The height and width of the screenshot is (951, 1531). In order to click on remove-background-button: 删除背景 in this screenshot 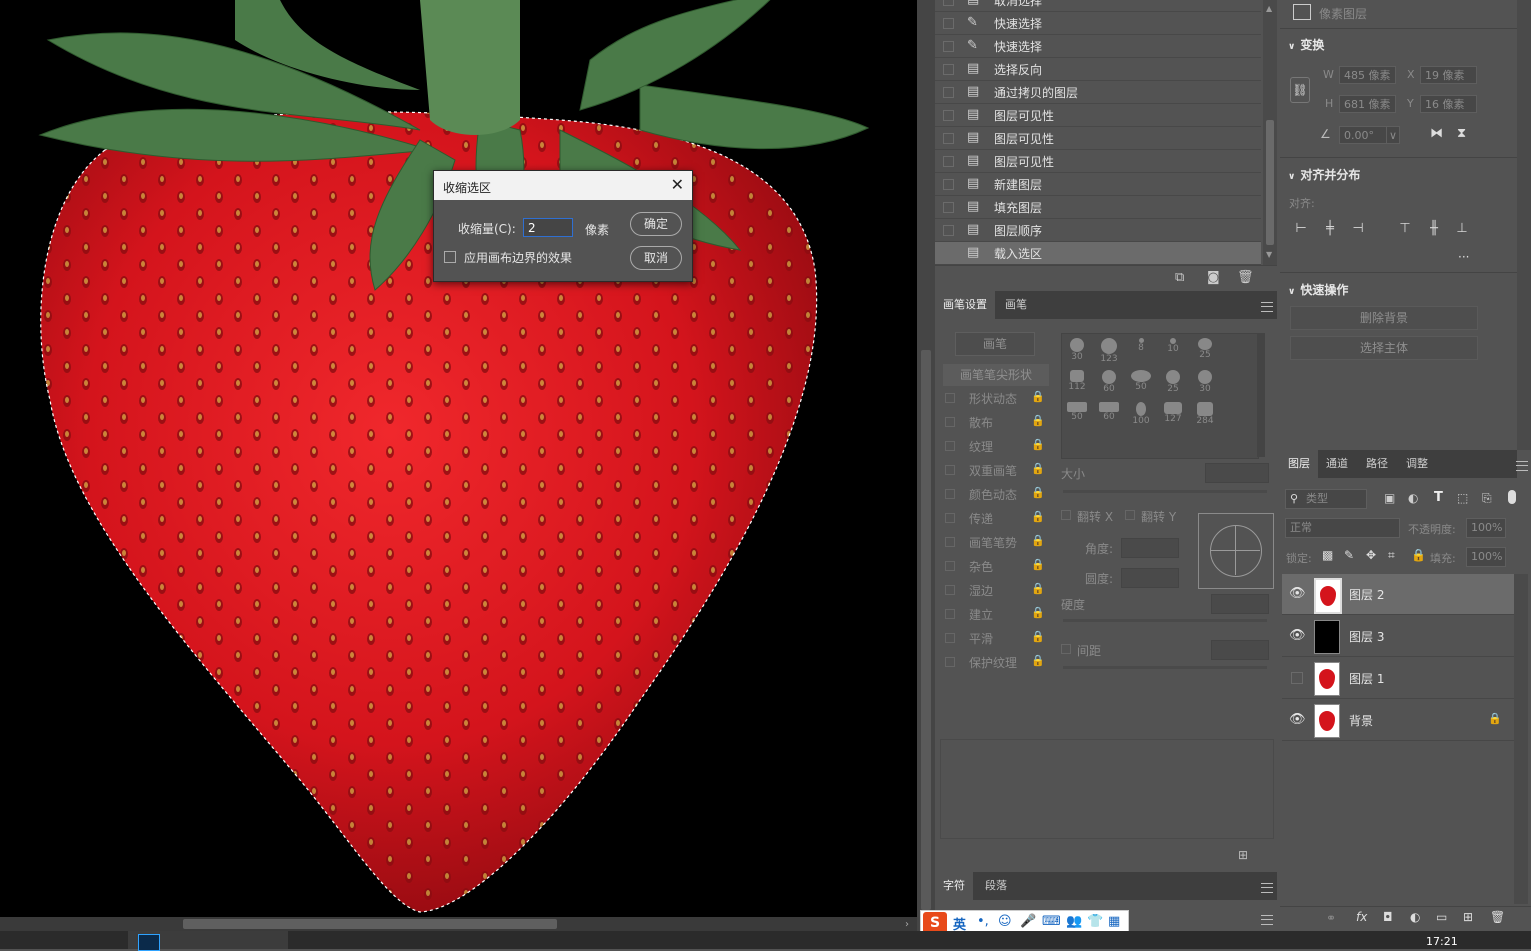, I will do `click(1384, 318)`.